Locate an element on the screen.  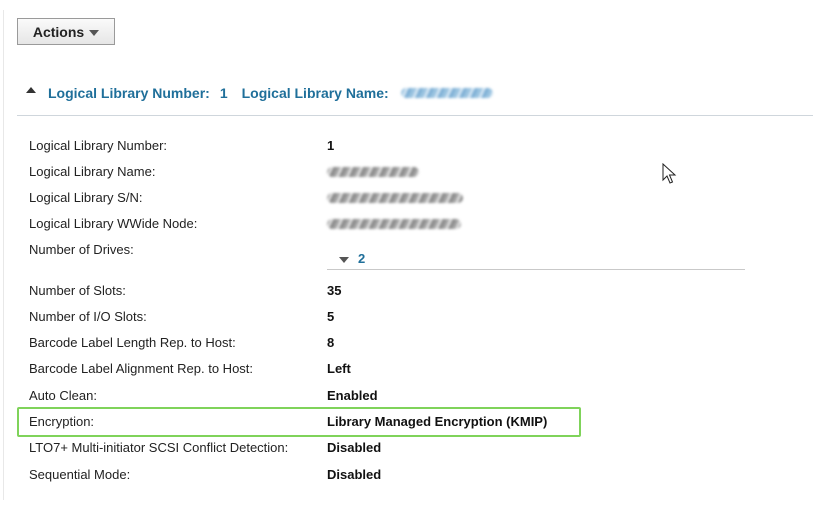
field-label: Logical Library S/N: is located at coordinates (86, 197).